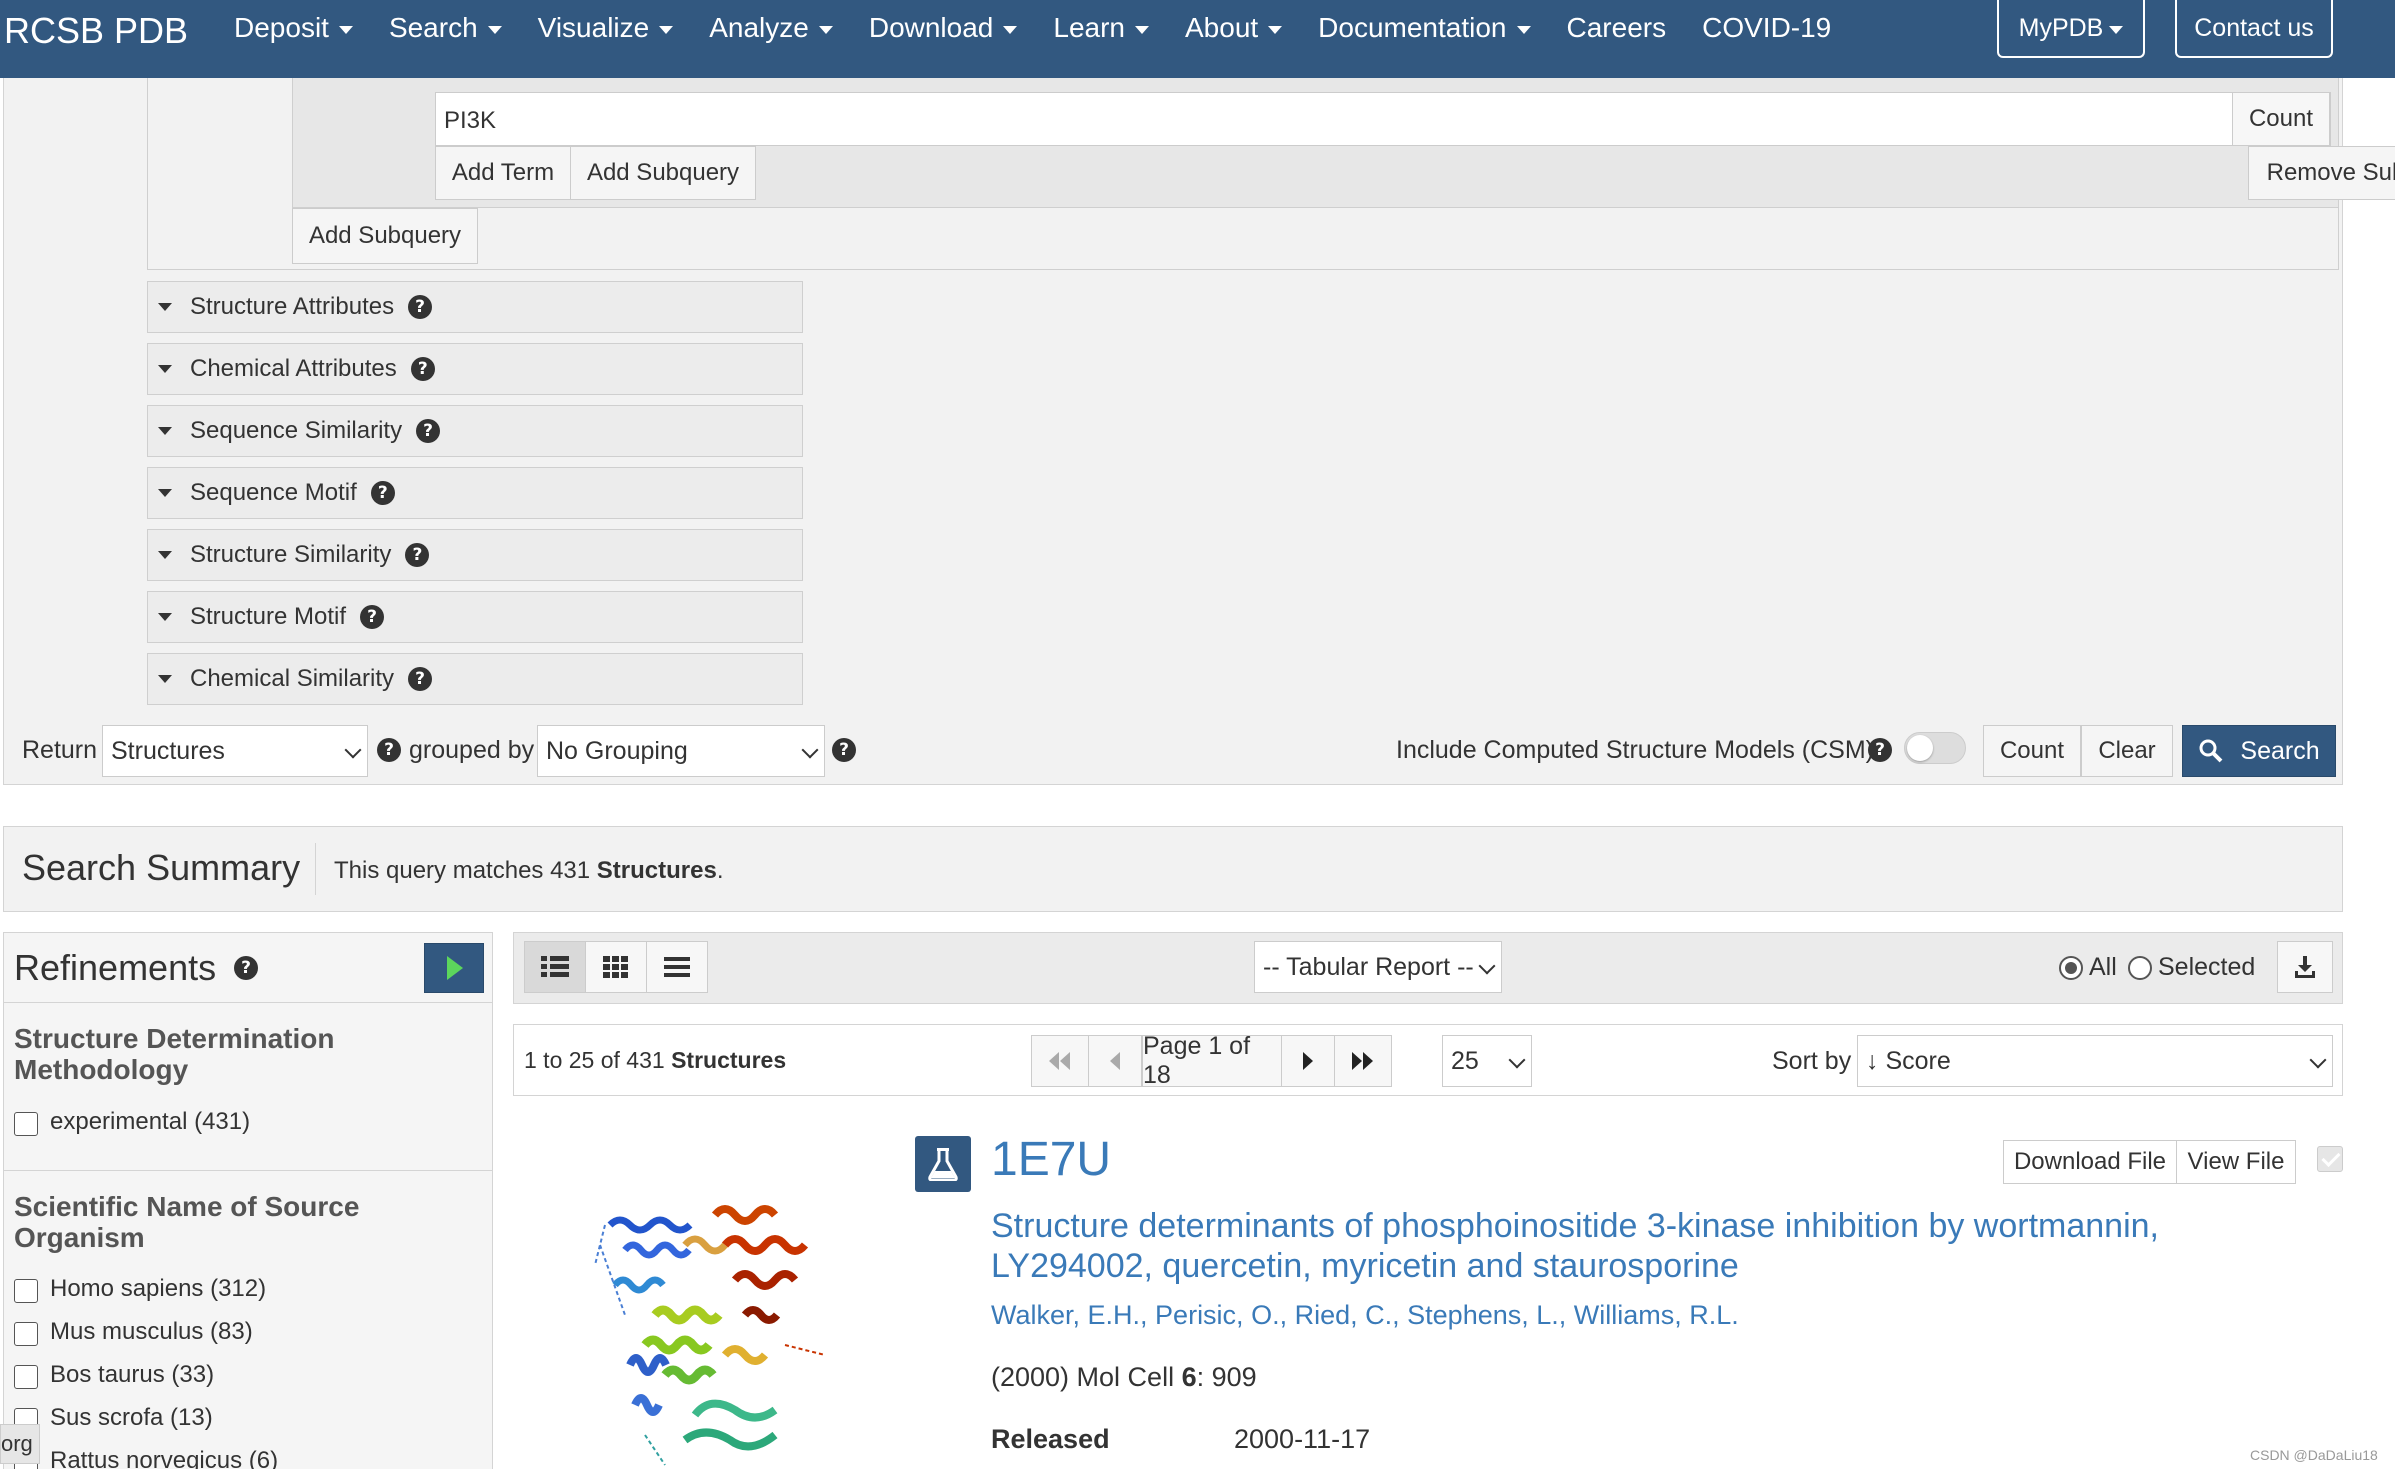  I want to click on page-indicator: Page 1 of 18, so click(1212, 1060).